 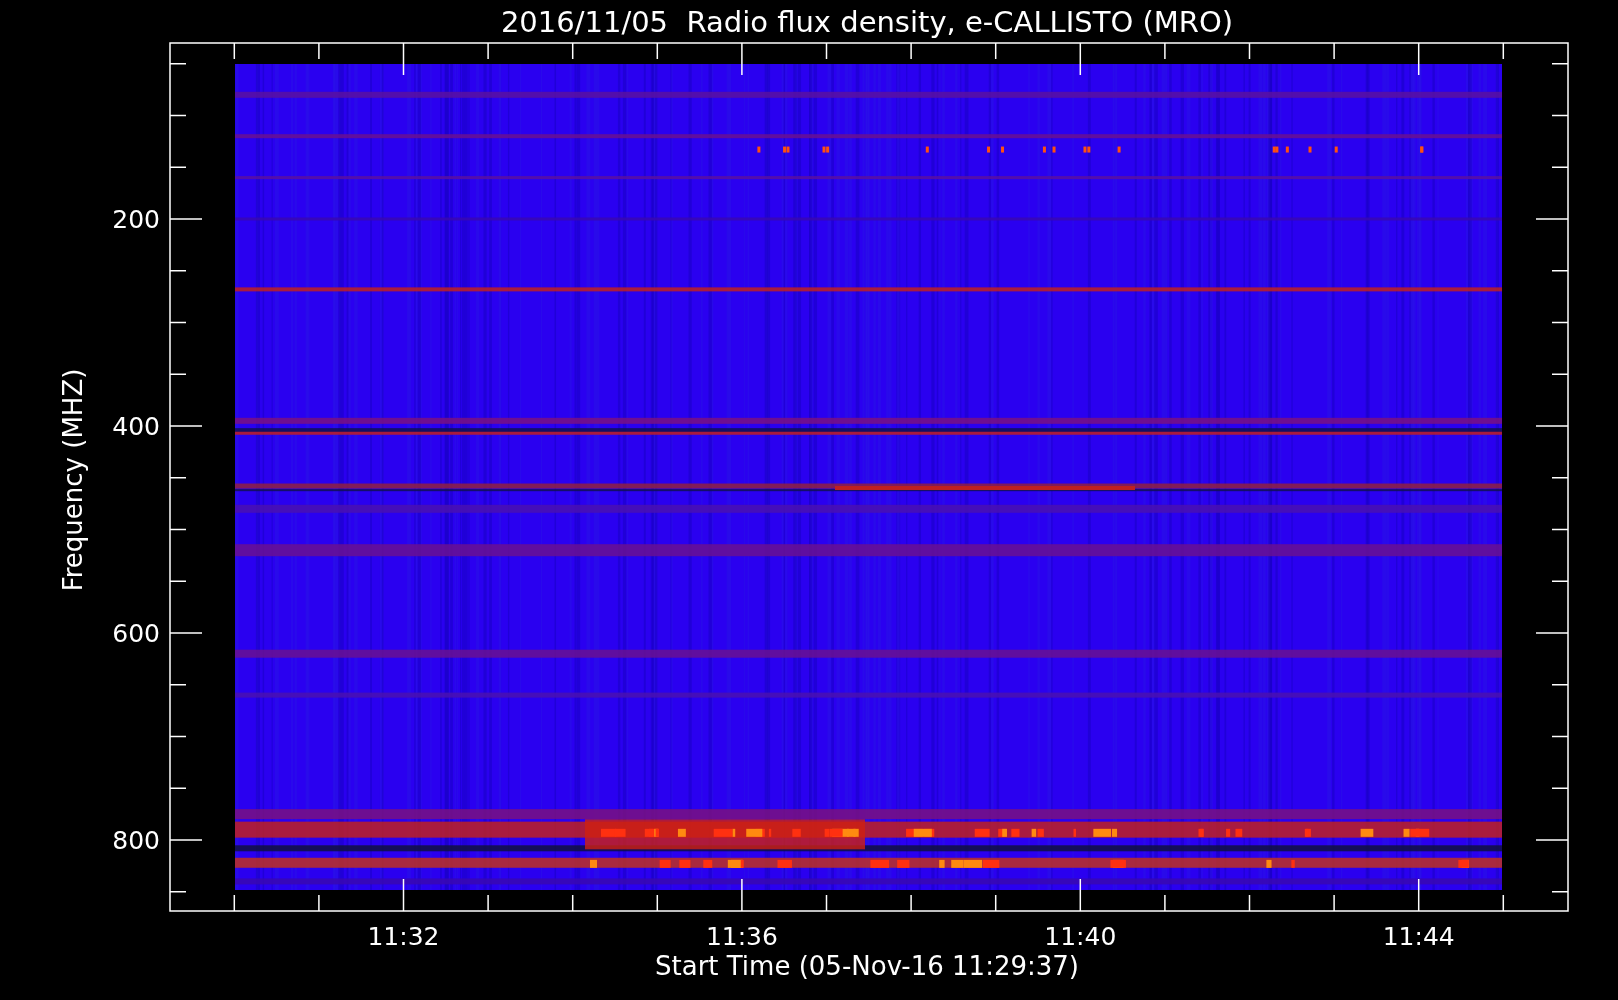 What do you see at coordinates (1080, 936) in the screenshot?
I see `x-tick-label: 11:40` at bounding box center [1080, 936].